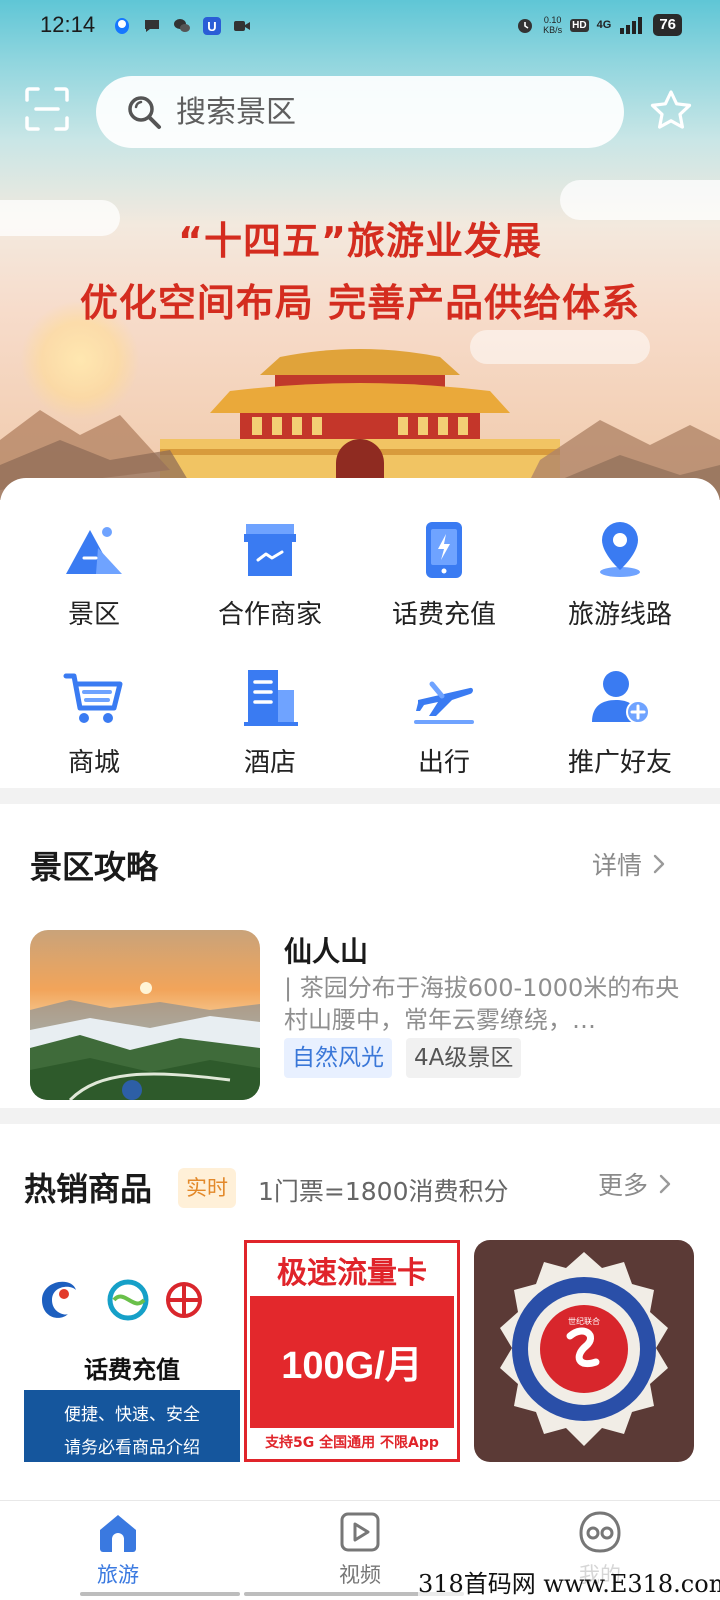 The image size is (720, 1600). I want to click on guide-details-link: 详情, so click(629, 864).